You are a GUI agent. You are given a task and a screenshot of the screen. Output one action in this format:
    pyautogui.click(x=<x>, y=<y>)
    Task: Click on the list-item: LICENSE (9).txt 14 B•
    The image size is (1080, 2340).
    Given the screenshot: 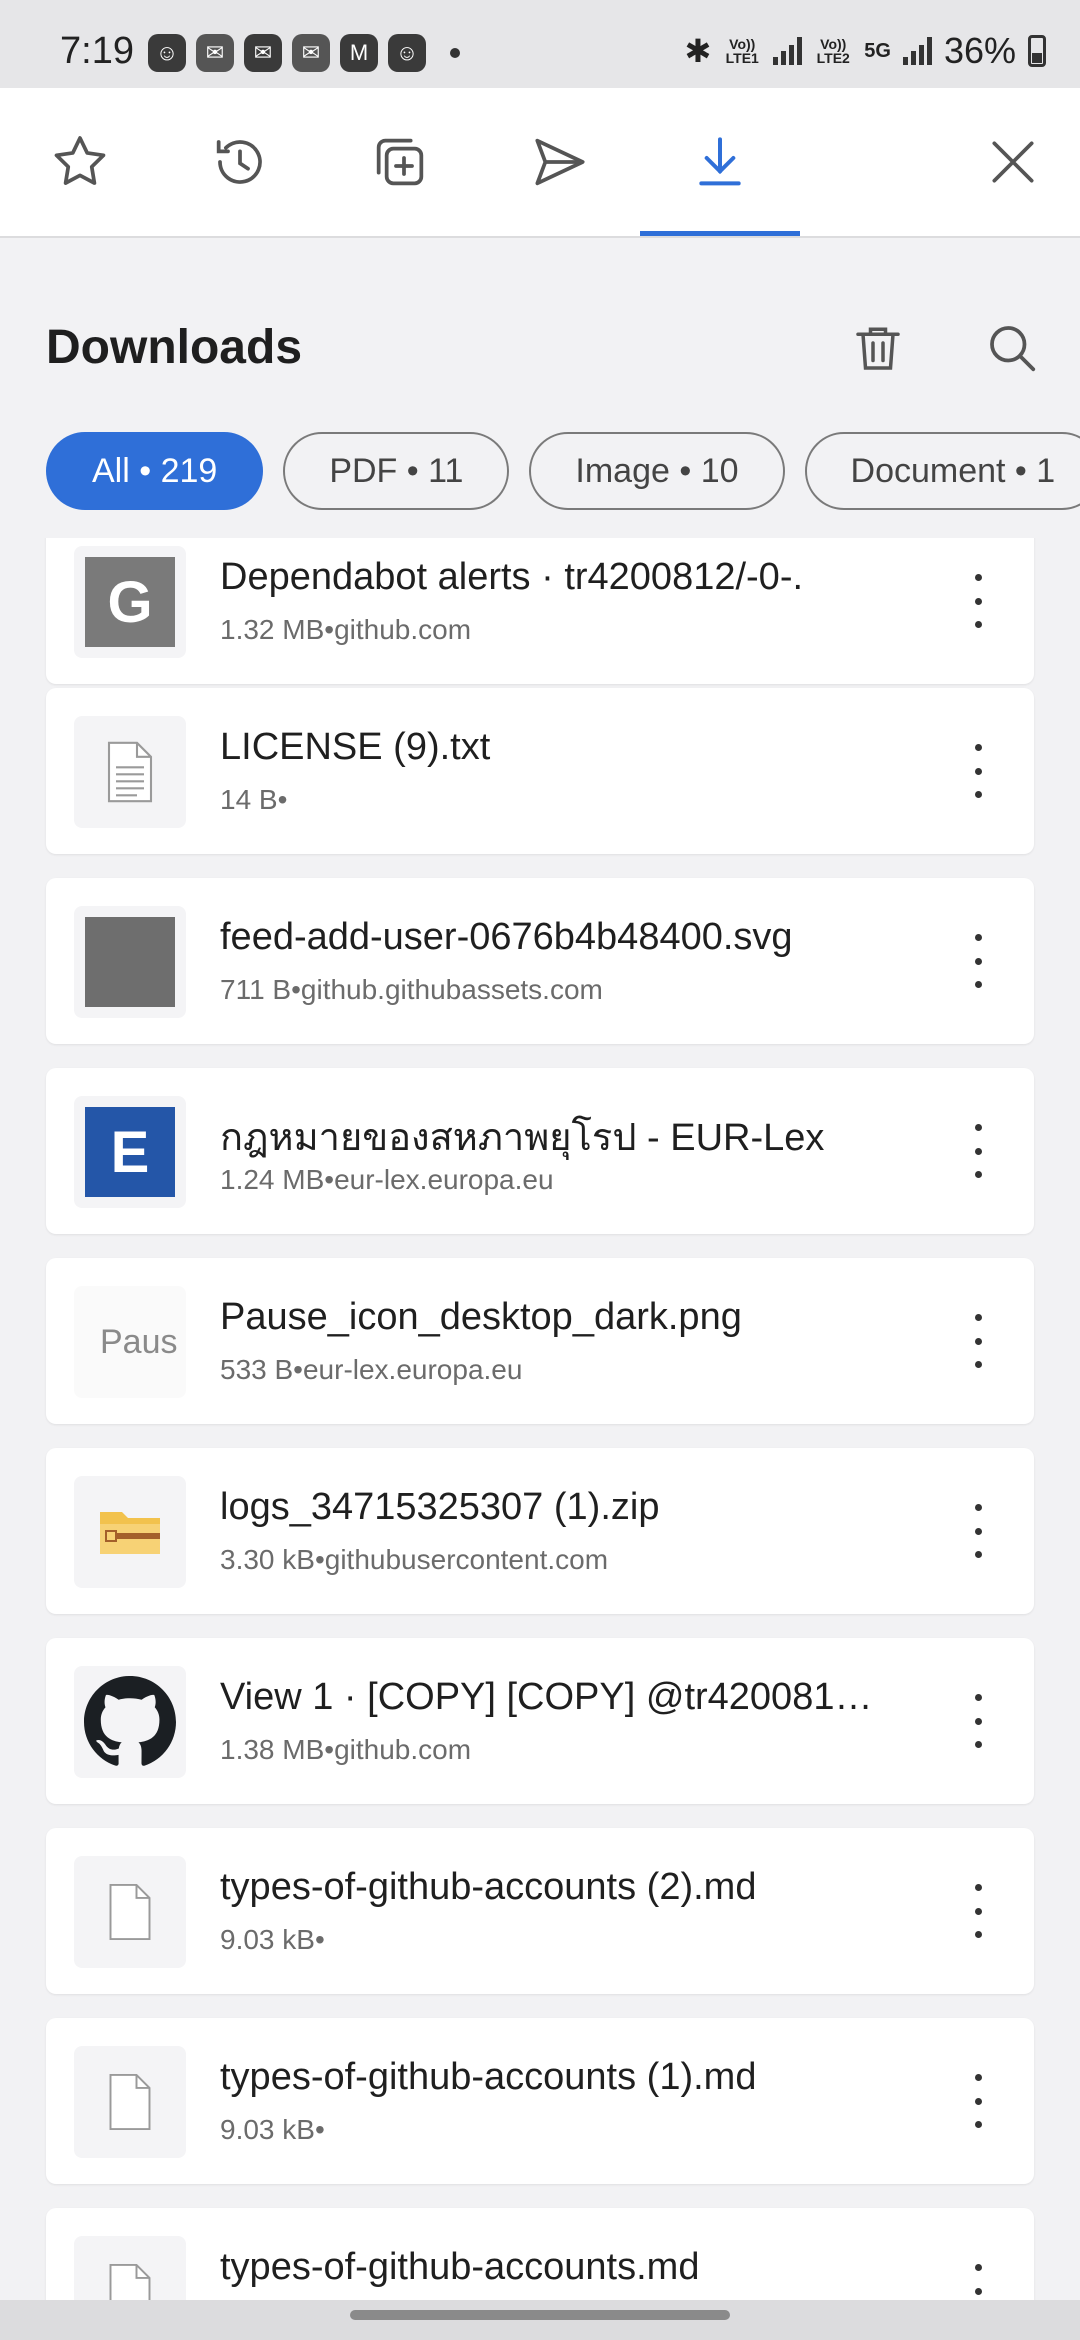 What is the action you would take?
    pyautogui.click(x=540, y=771)
    